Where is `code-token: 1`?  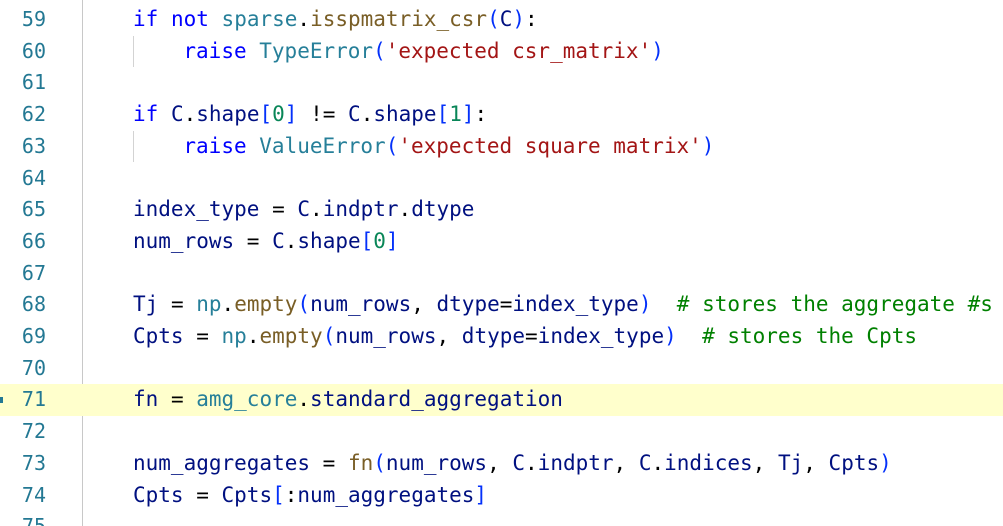 code-token: 1 is located at coordinates (455, 114).